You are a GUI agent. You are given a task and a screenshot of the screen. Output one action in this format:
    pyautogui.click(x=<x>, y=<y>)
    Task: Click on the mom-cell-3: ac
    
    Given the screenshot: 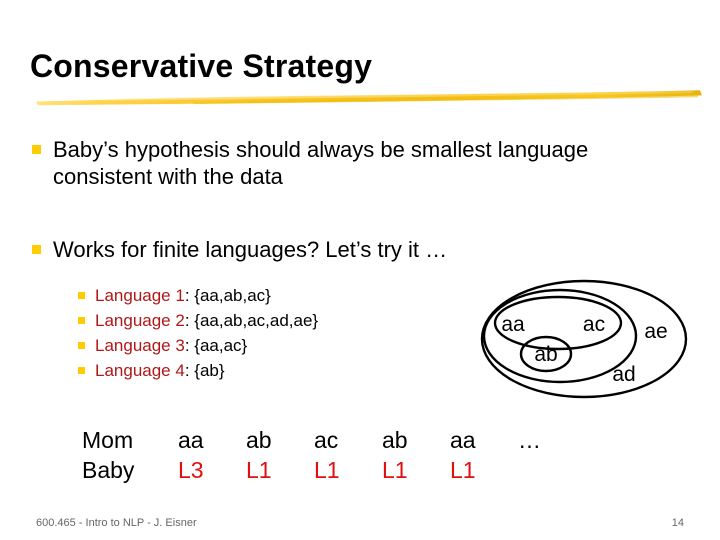 What is the action you would take?
    pyautogui.click(x=326, y=440)
    